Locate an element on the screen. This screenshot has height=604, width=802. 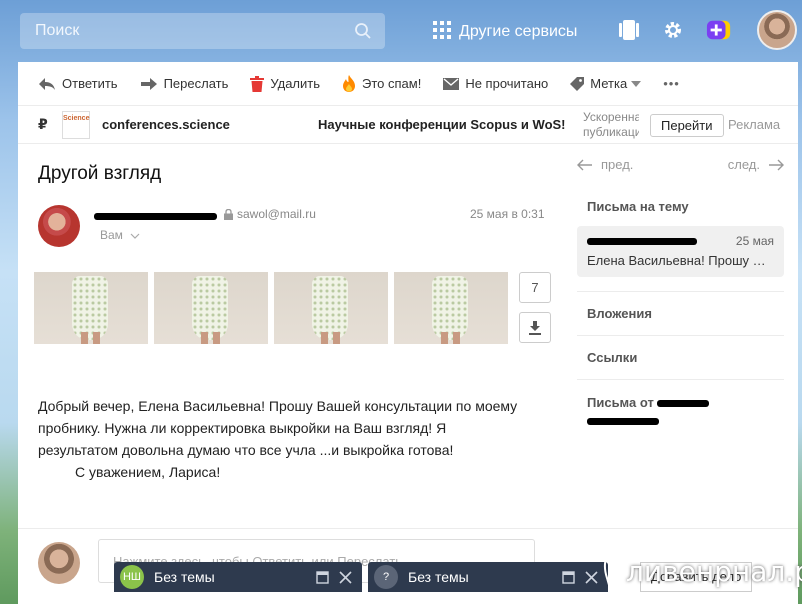
my-avatar is located at coordinates (59, 563).